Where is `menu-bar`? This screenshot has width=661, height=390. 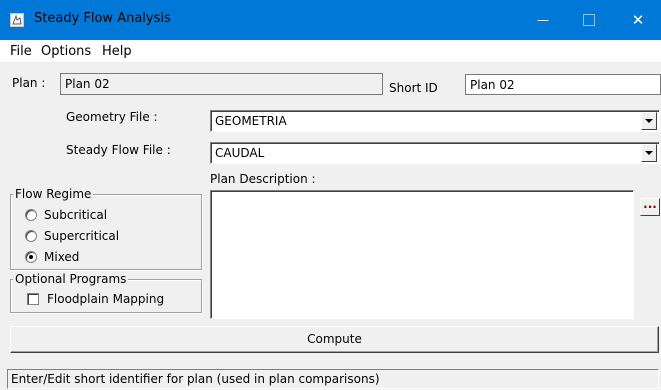 menu-bar is located at coordinates (330, 51).